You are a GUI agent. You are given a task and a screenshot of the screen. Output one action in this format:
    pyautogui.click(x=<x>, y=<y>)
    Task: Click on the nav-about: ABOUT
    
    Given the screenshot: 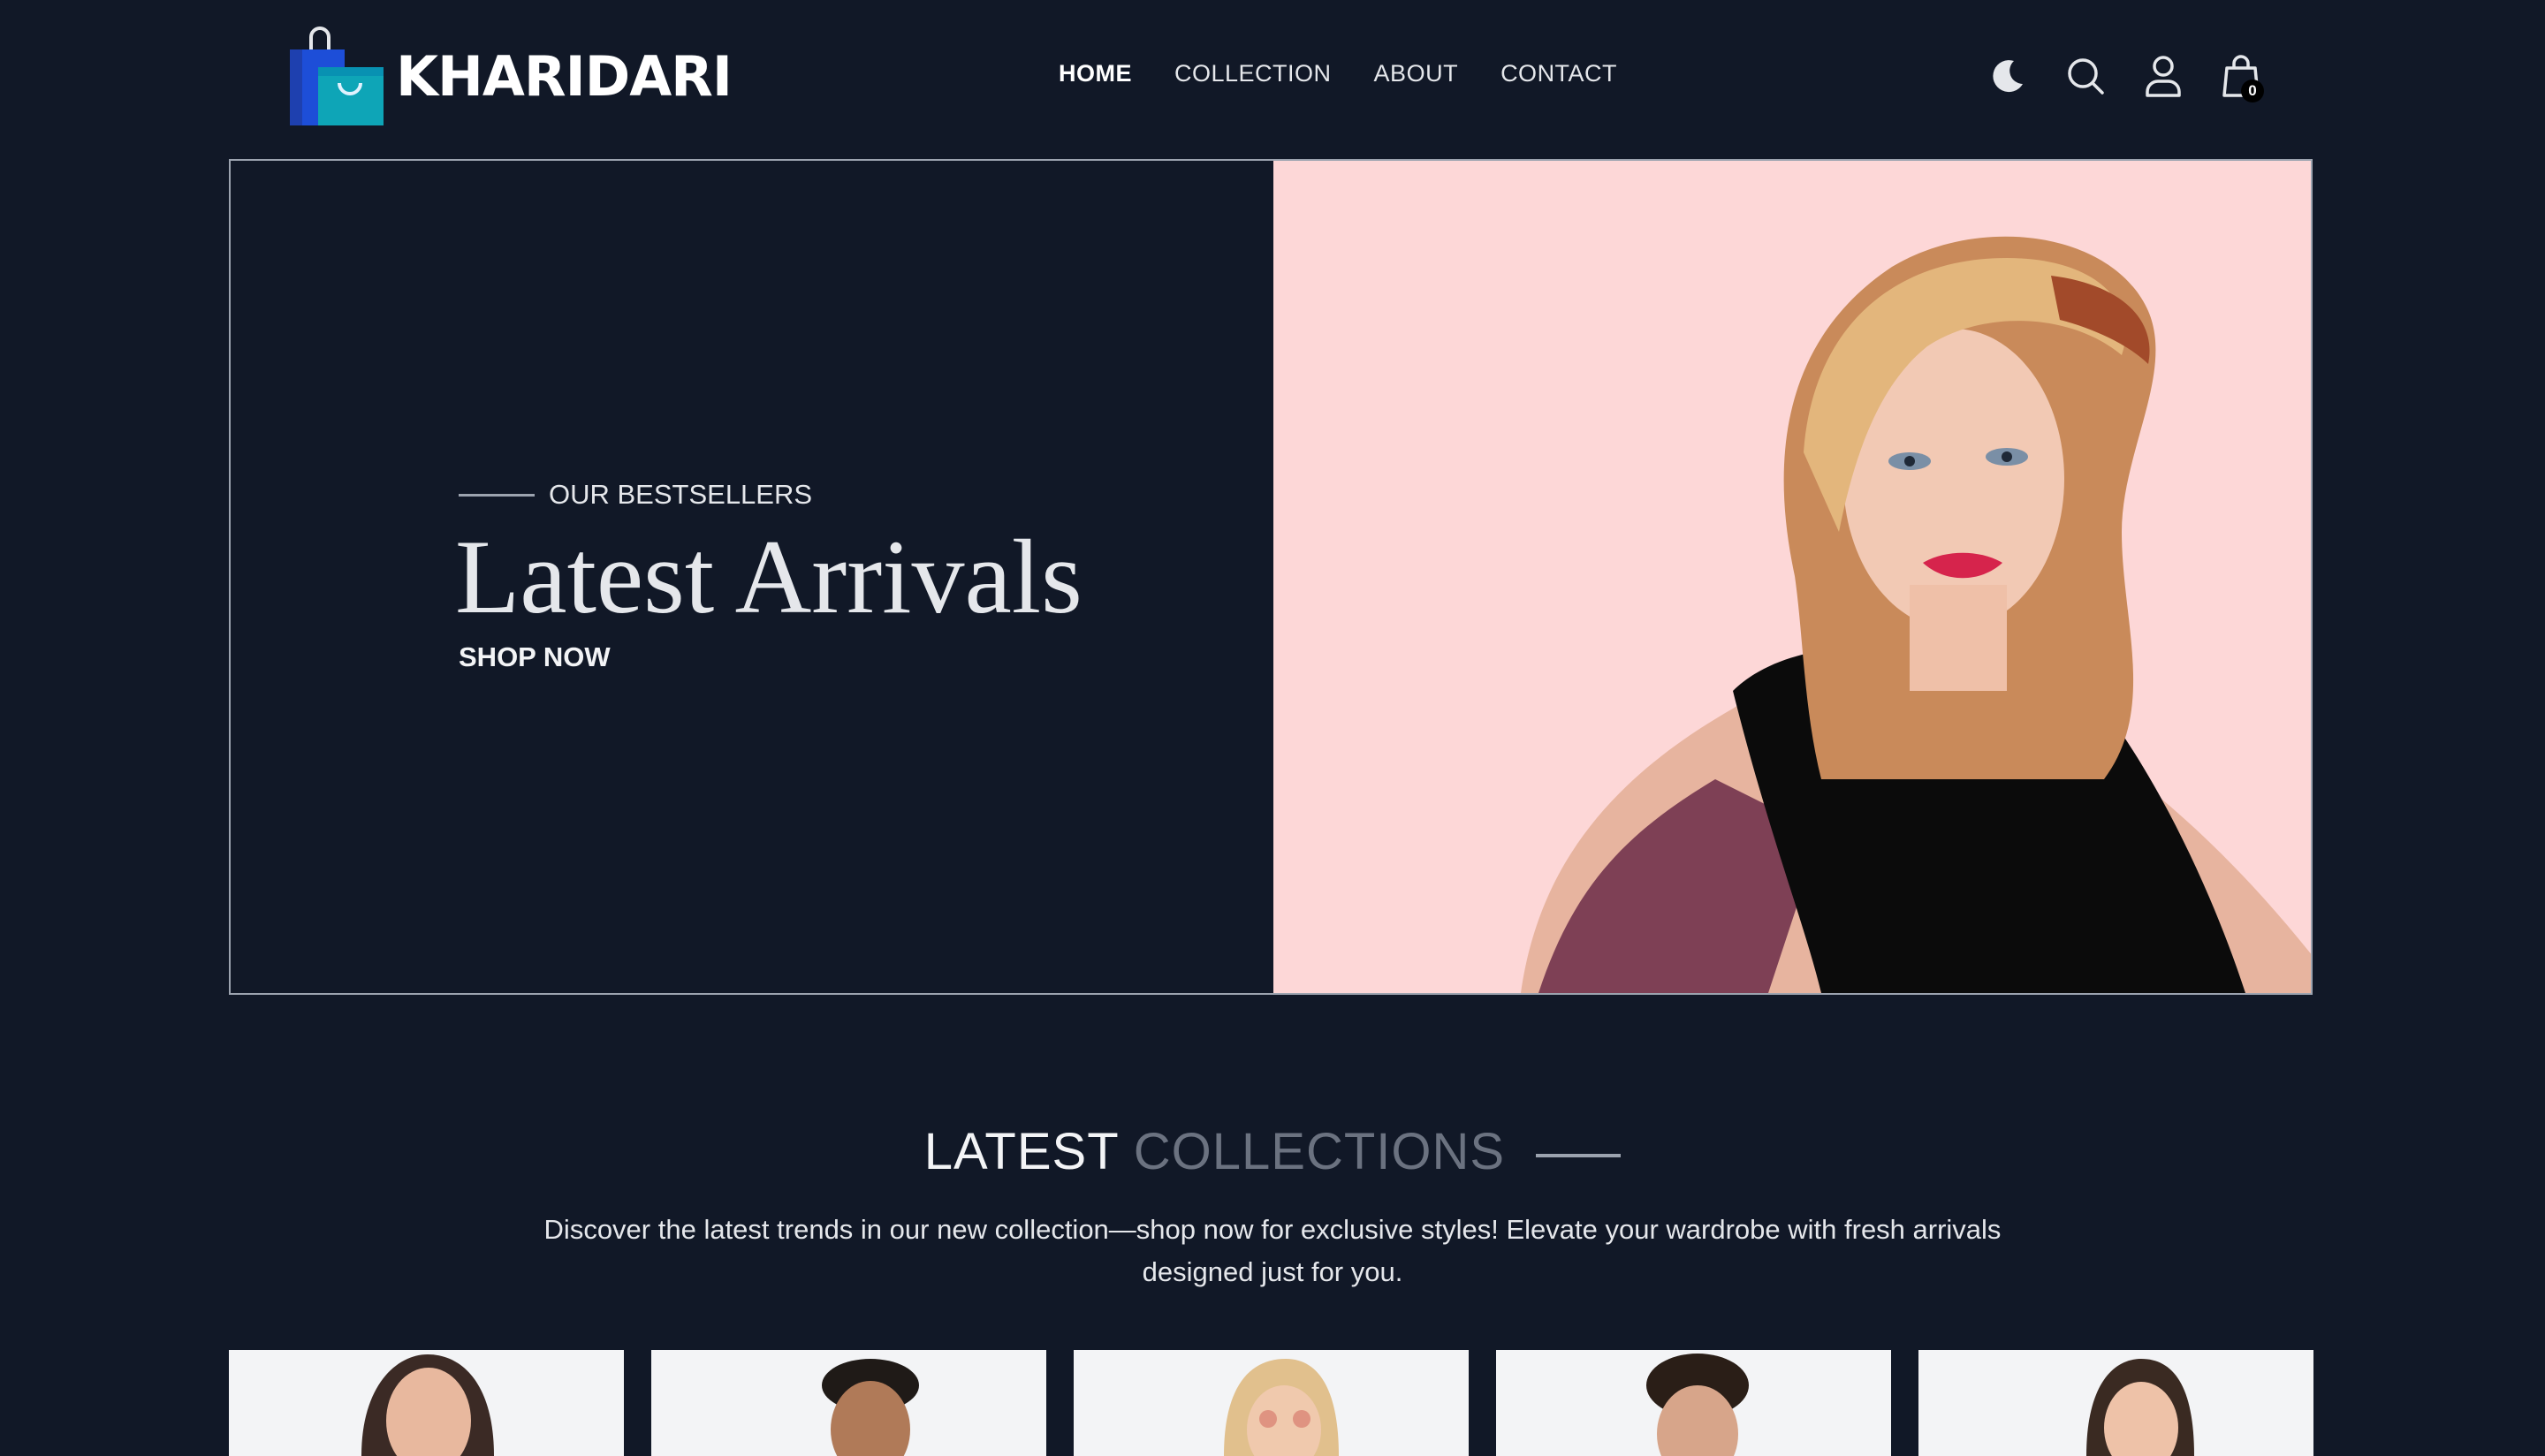 What is the action you would take?
    pyautogui.click(x=1416, y=73)
    